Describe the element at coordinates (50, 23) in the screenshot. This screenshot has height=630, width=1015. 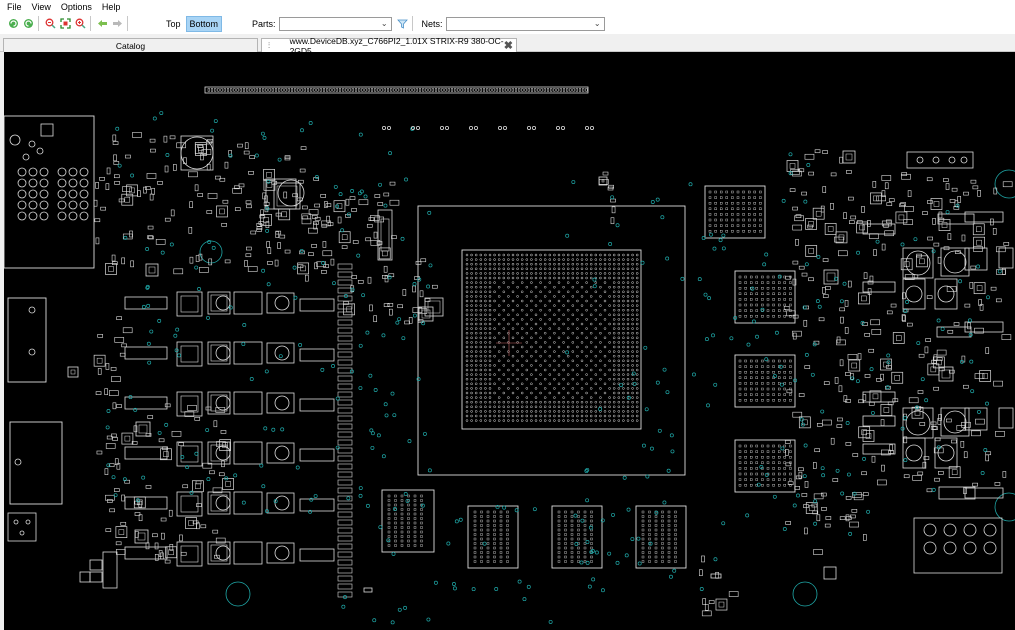
I see `zoom-out-icon` at that location.